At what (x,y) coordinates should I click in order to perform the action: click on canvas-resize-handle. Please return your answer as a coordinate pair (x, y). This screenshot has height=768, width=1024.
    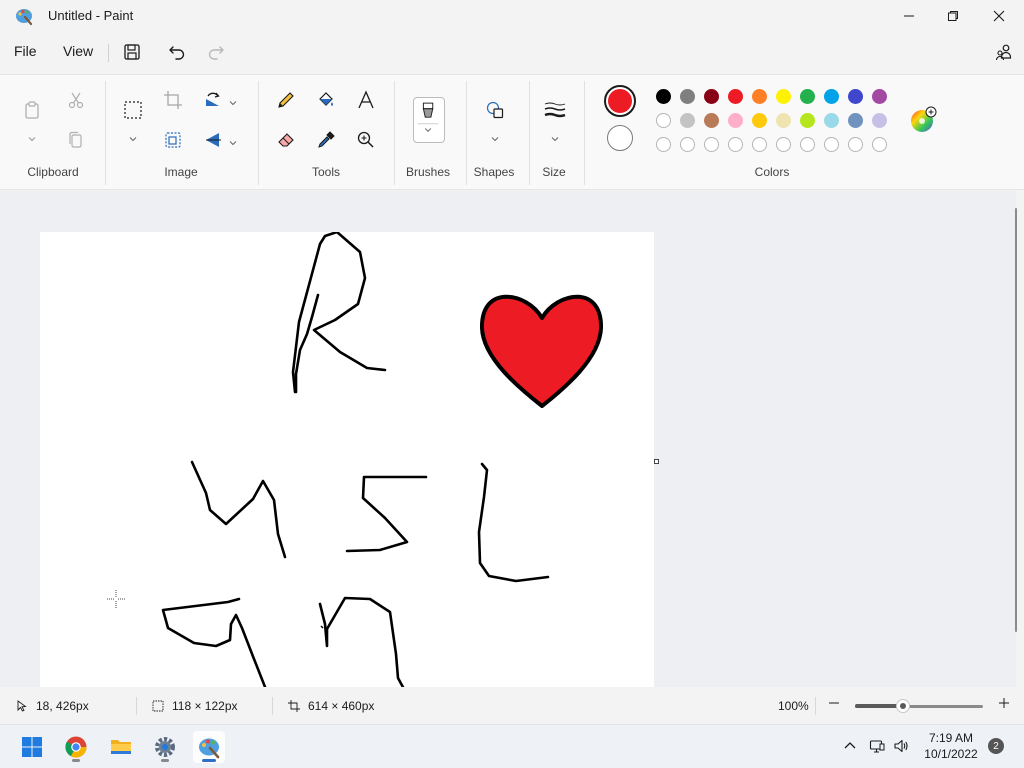
    Looking at the image, I should click on (656, 461).